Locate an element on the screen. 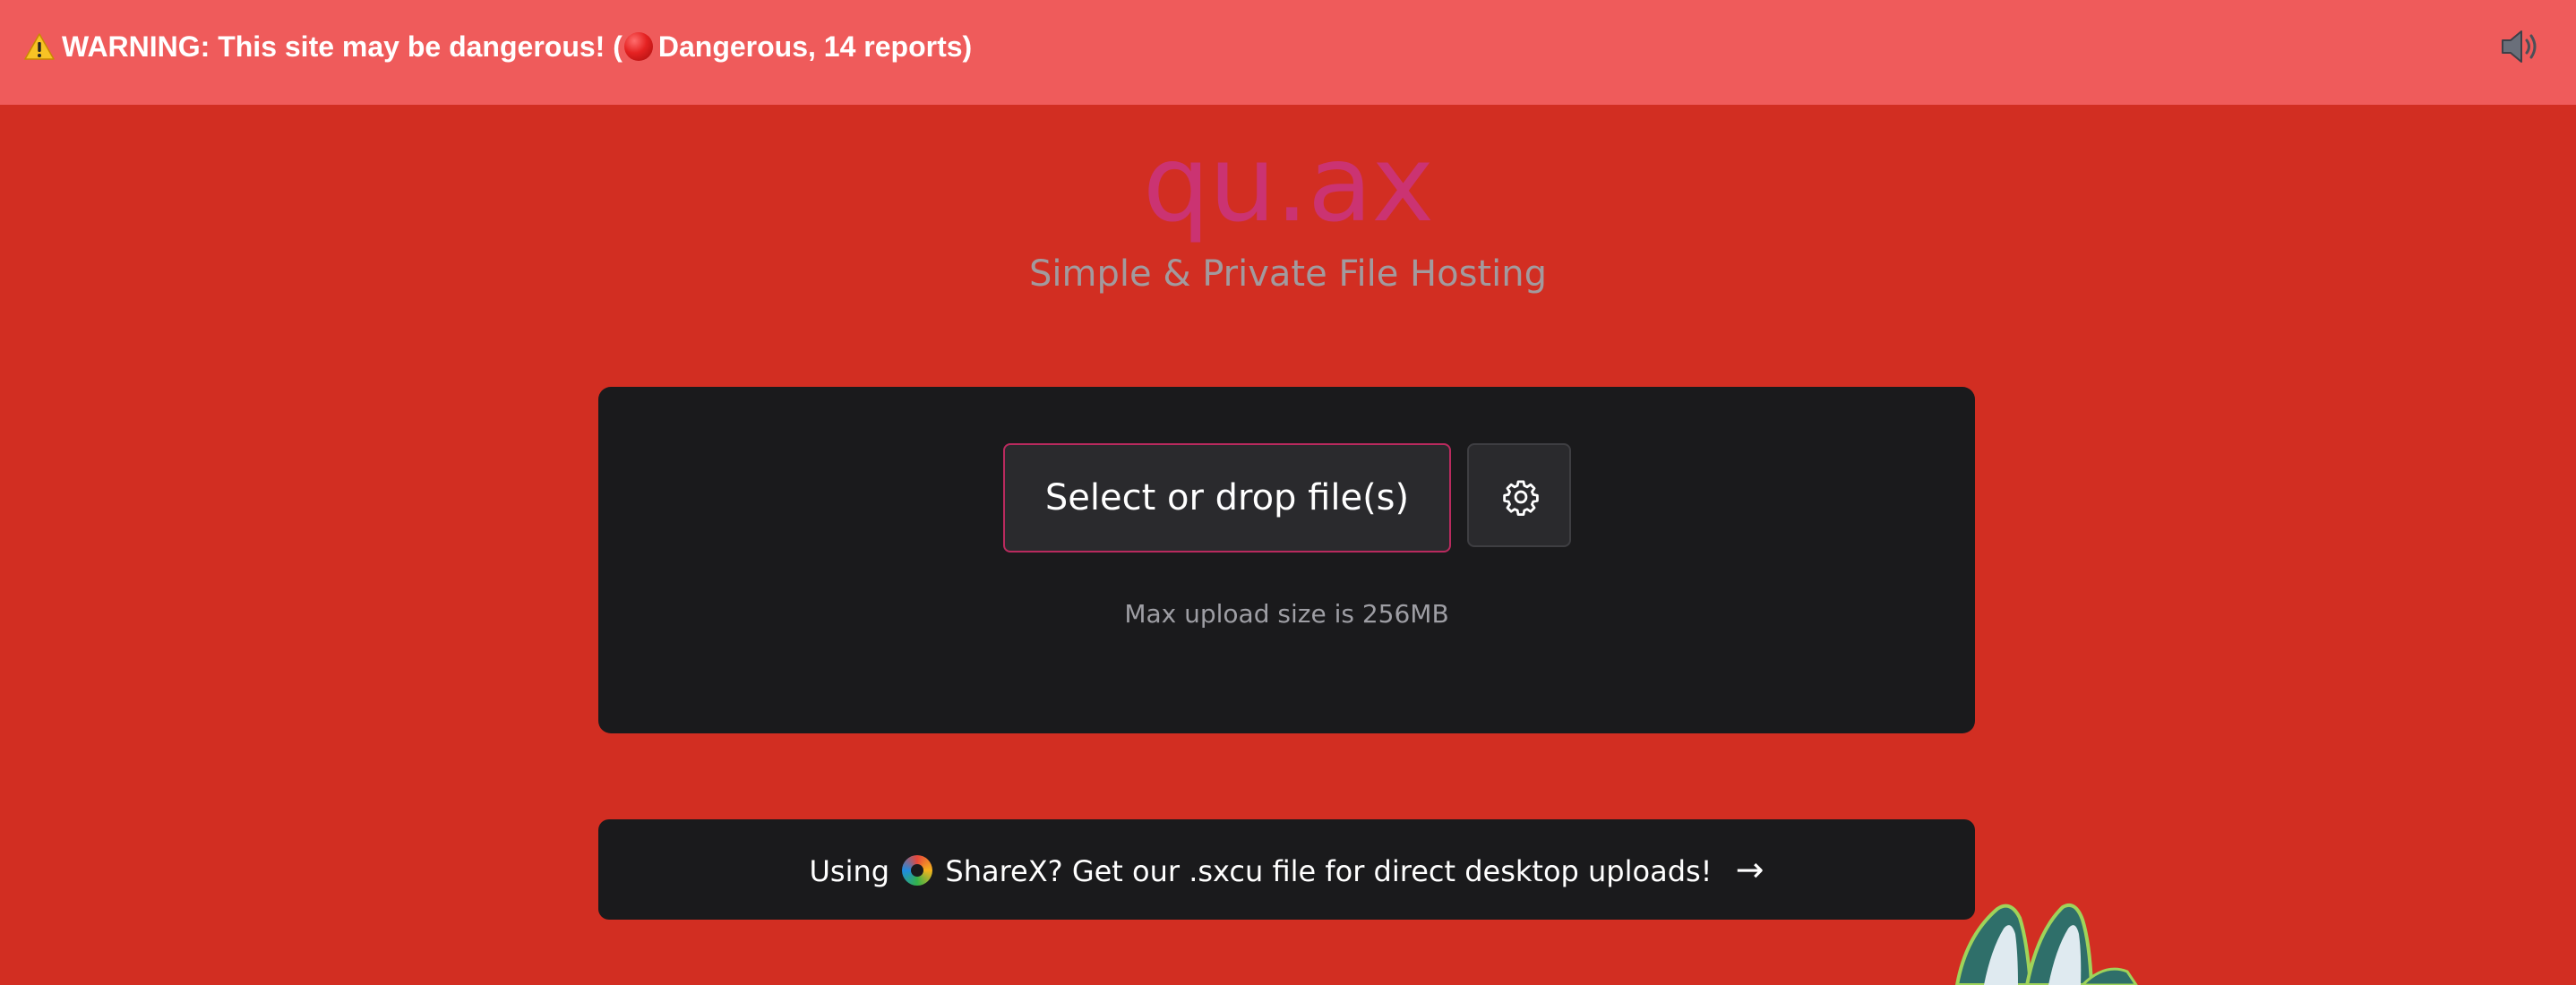  warning-text-prefix: WARNING: This site may be dangerous! ( is located at coordinates (342, 46).